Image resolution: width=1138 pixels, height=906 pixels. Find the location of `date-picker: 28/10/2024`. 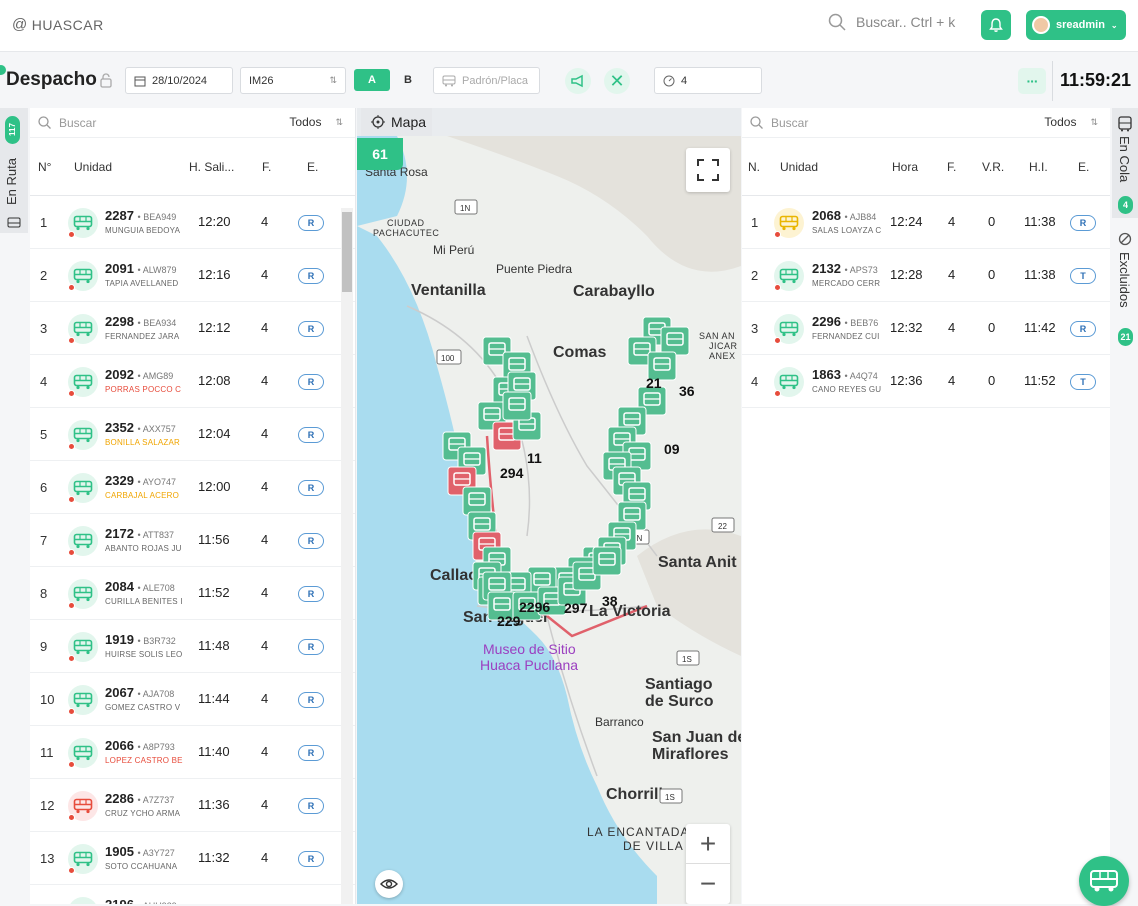

date-picker: 28/10/2024 is located at coordinates (179, 80).